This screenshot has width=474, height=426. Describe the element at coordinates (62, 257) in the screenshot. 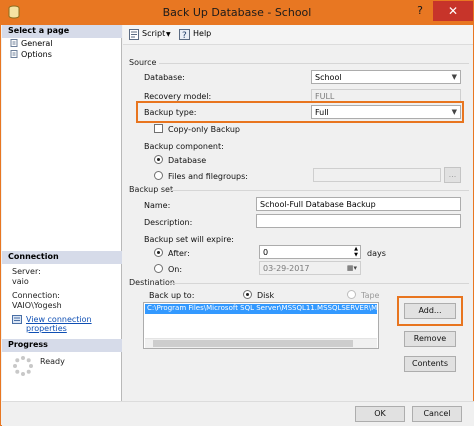

I see `connection-header: Connection` at that location.